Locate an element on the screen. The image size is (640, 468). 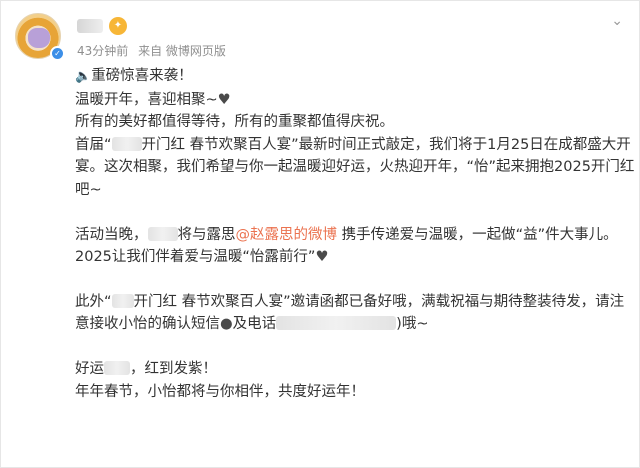
post-meta: 43分钟前 来自 微博网页版 is located at coordinates (154, 50).